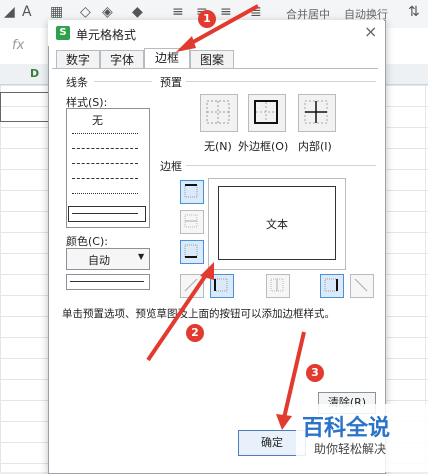  What do you see at coordinates (350, 449) in the screenshot?
I see `watermark-subtitle: 助你轻松解决` at bounding box center [350, 449].